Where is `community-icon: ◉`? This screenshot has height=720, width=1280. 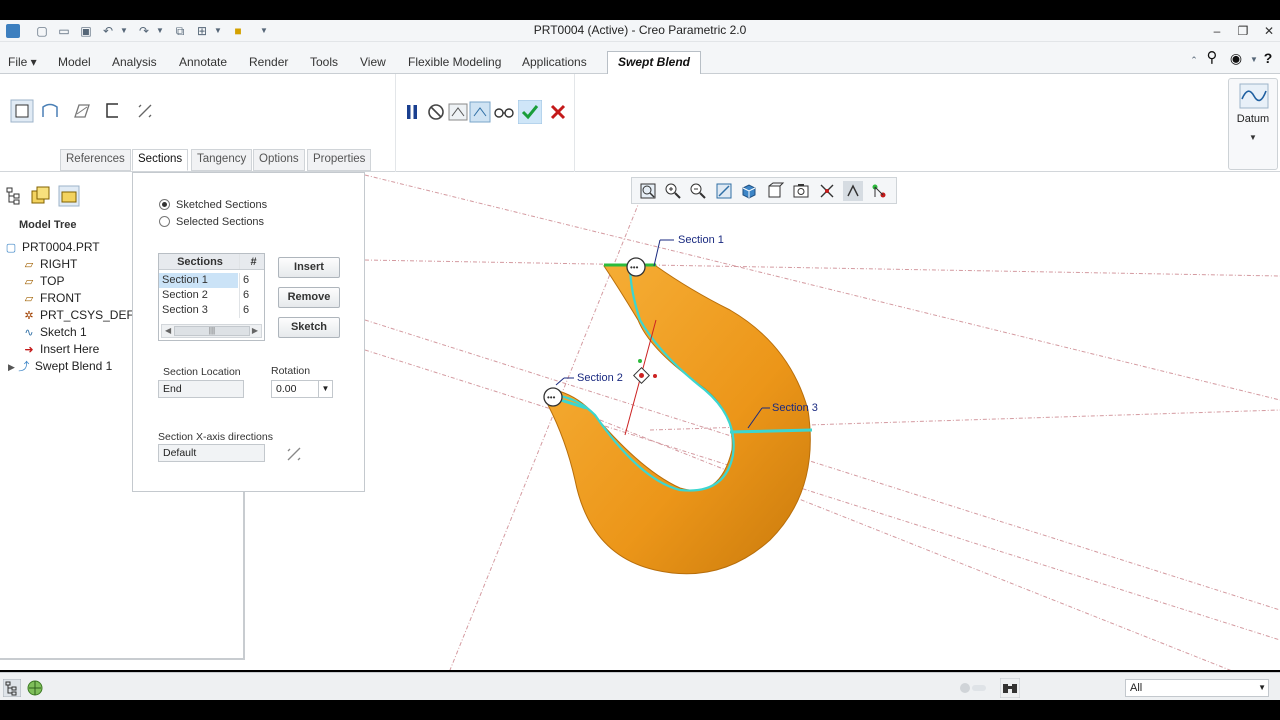 community-icon: ◉ is located at coordinates (1236, 58).